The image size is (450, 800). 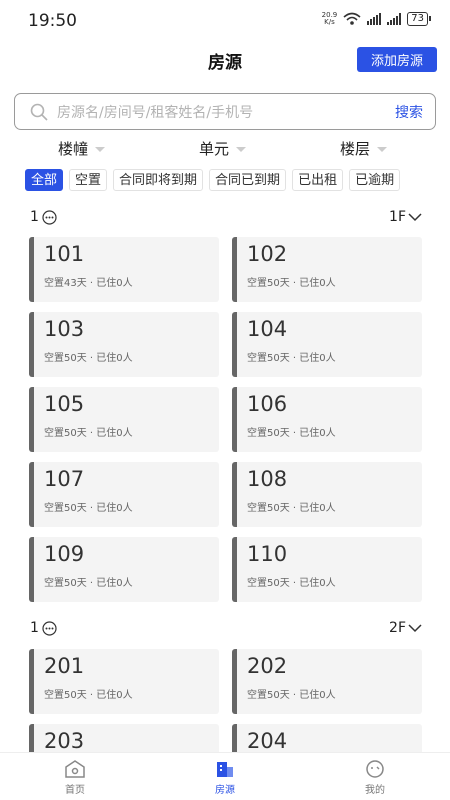 I want to click on room-number: 103, so click(x=64, y=329).